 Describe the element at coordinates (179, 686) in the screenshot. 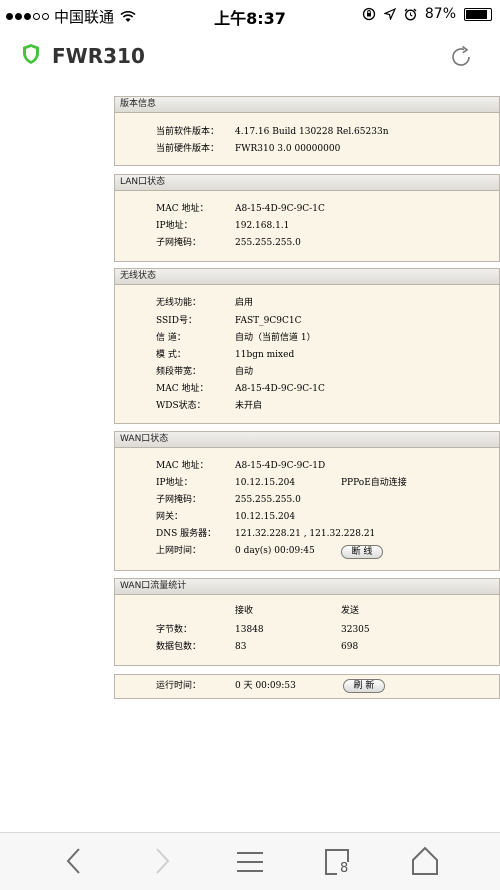

I see `field-label: 运行时间：` at that location.